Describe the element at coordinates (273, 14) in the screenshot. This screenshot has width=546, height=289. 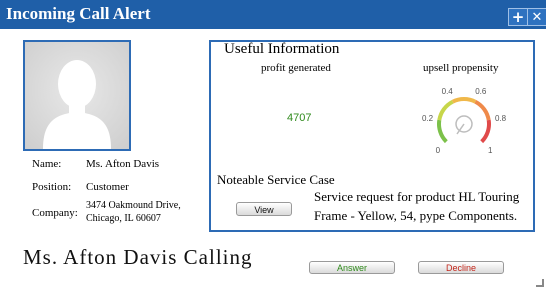
I see `title-bar: Incoming Call Alert + ✕` at that location.